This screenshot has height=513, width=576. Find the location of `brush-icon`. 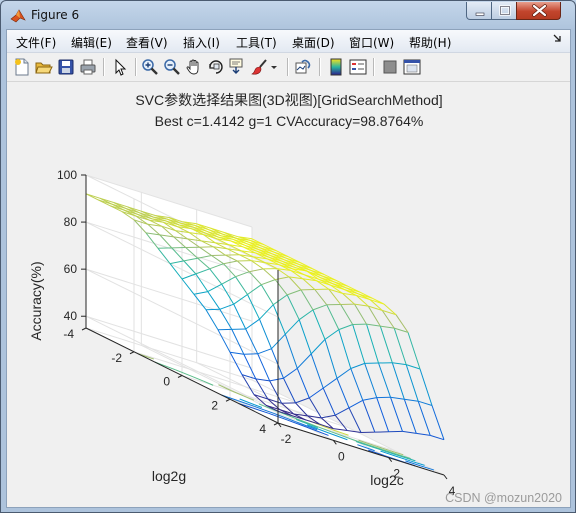

brush-icon is located at coordinates (260, 67).